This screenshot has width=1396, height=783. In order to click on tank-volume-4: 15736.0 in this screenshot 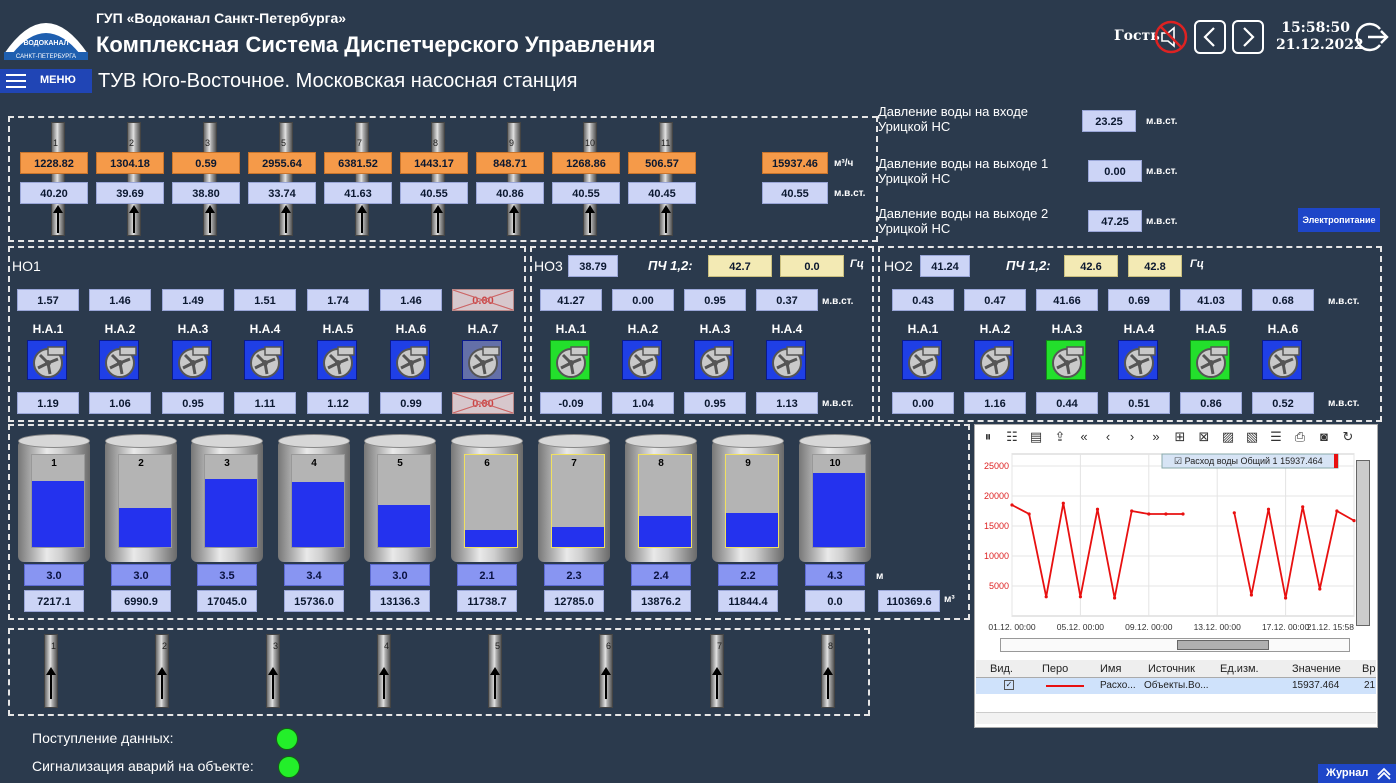, I will do `click(314, 601)`.